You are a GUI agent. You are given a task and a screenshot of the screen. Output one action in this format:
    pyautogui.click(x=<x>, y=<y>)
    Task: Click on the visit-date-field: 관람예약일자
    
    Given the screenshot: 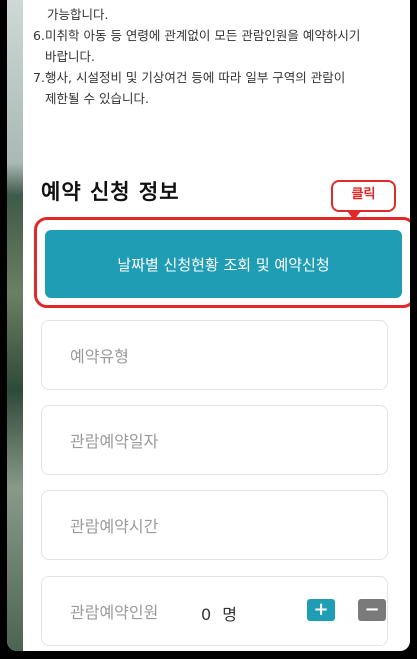 What is the action you would take?
    pyautogui.click(x=214, y=440)
    